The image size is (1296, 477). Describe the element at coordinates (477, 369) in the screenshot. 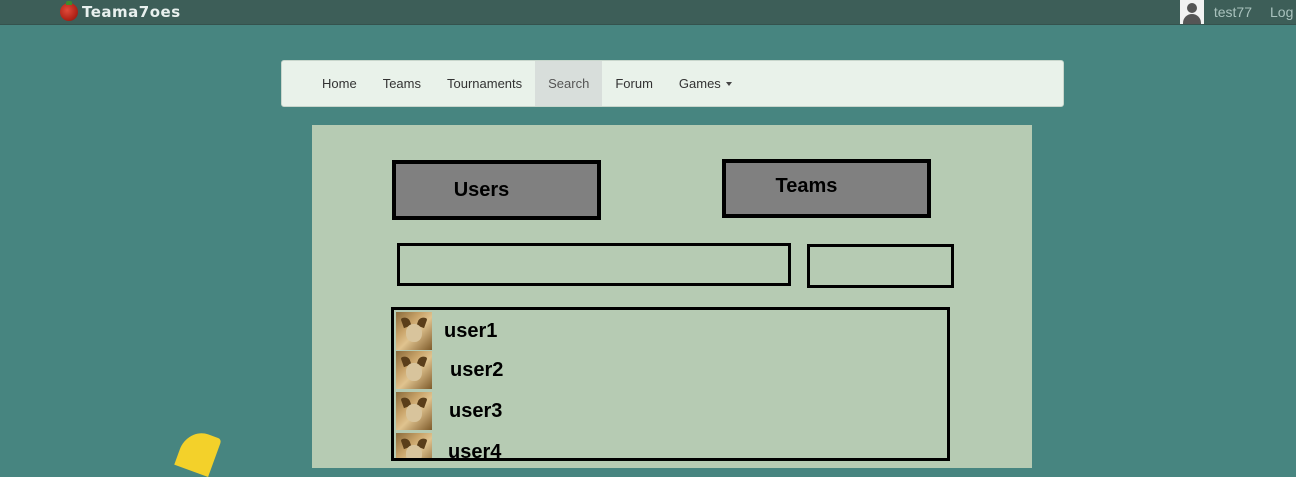

I see `result-username: user2` at that location.